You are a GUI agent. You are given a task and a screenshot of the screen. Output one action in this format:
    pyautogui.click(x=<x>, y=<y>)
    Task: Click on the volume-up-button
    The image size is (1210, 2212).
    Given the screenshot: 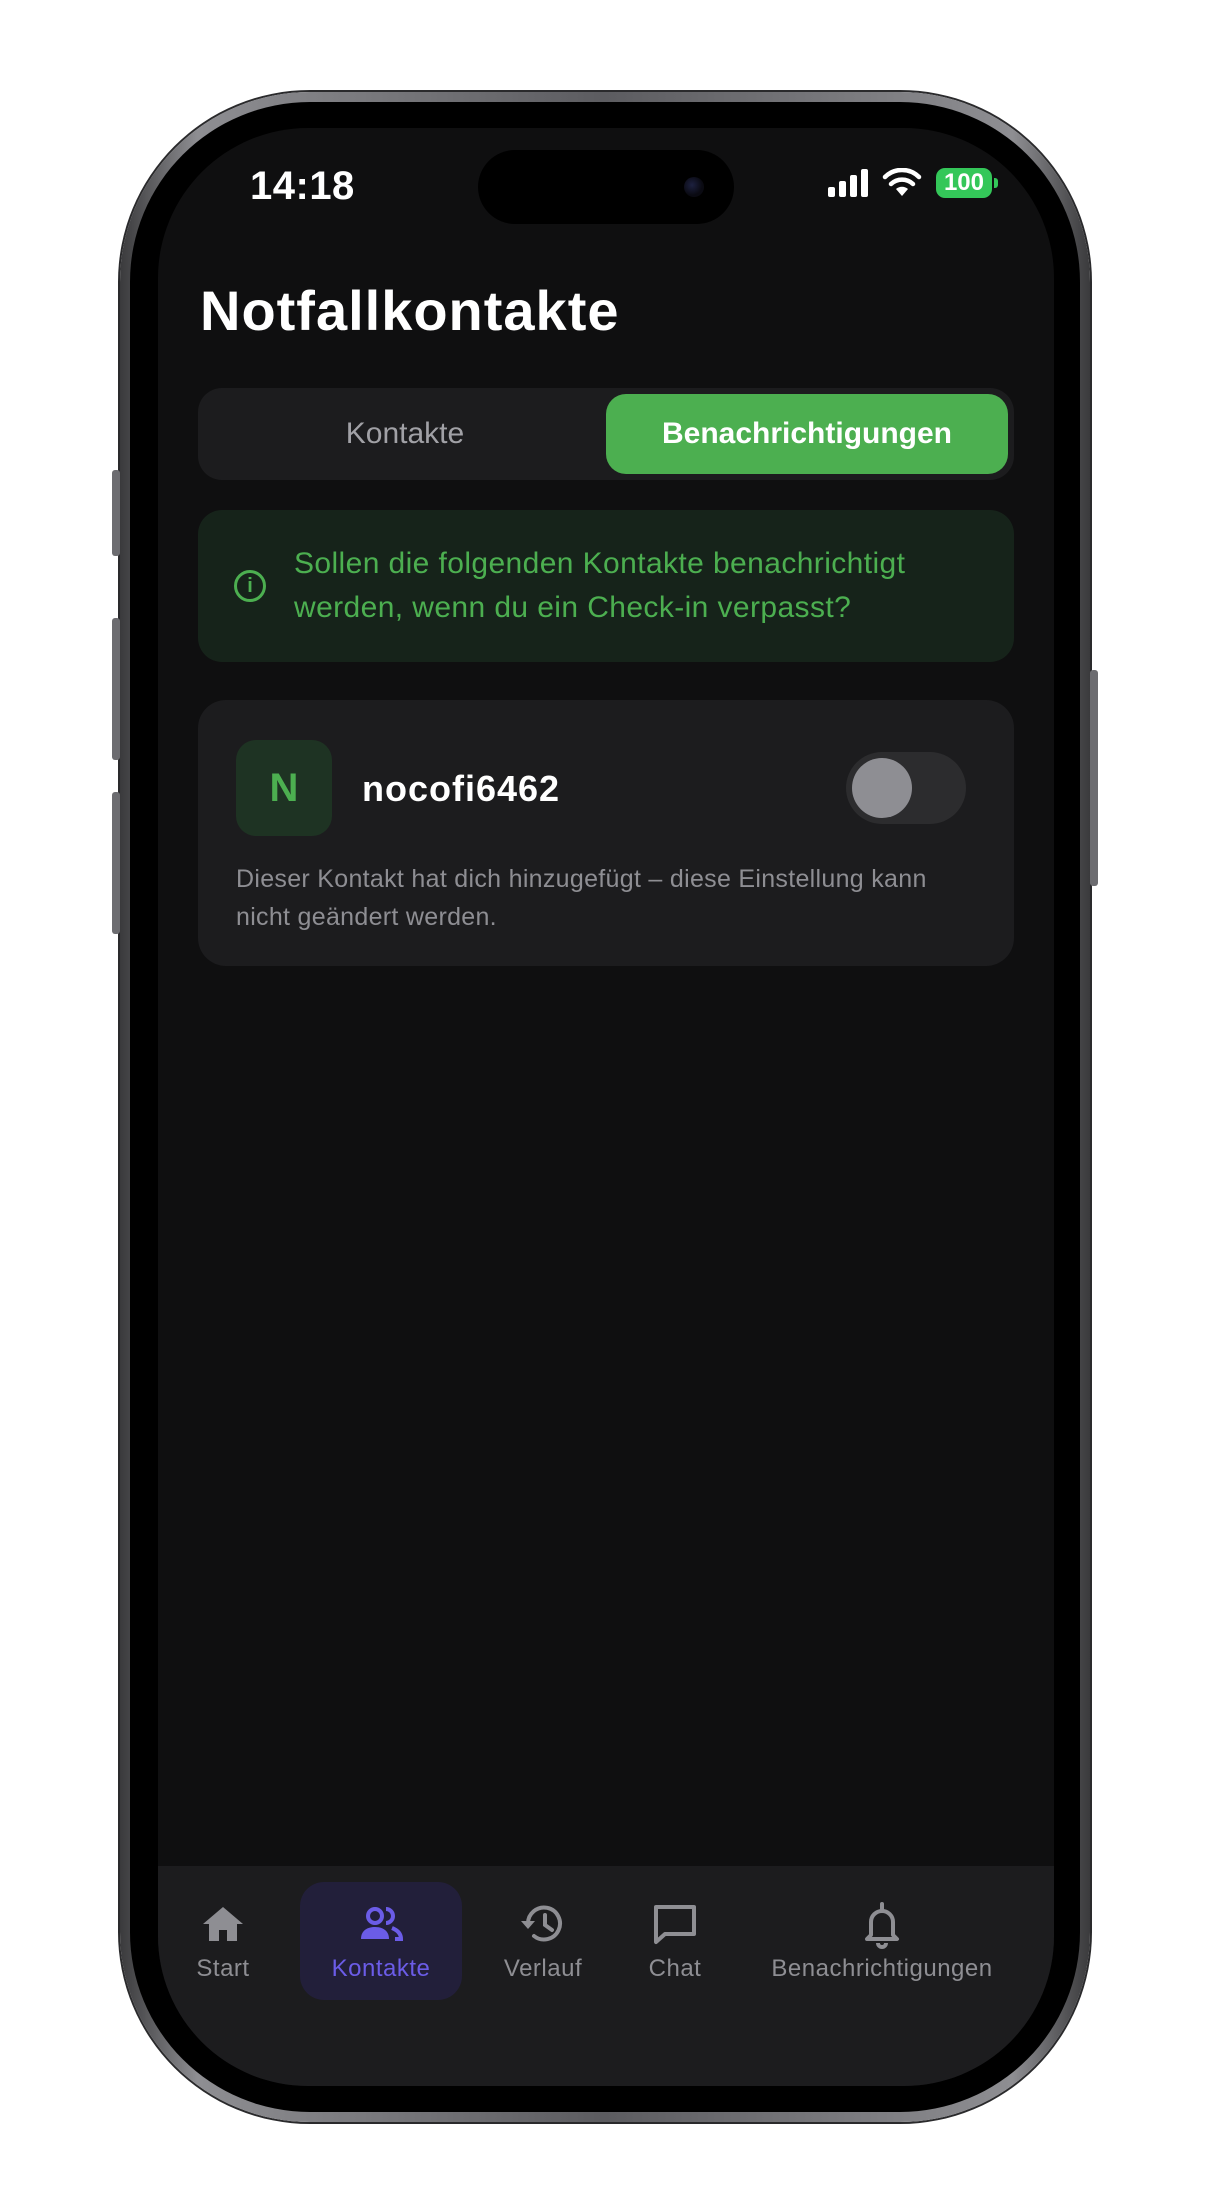 What is the action you would take?
    pyautogui.click(x=116, y=689)
    